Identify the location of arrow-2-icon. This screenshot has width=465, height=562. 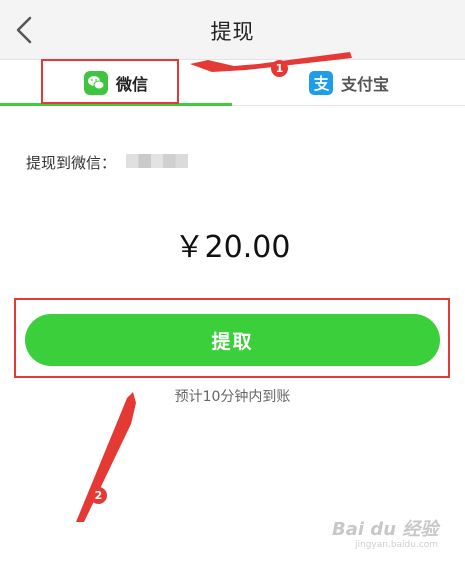
(106, 457).